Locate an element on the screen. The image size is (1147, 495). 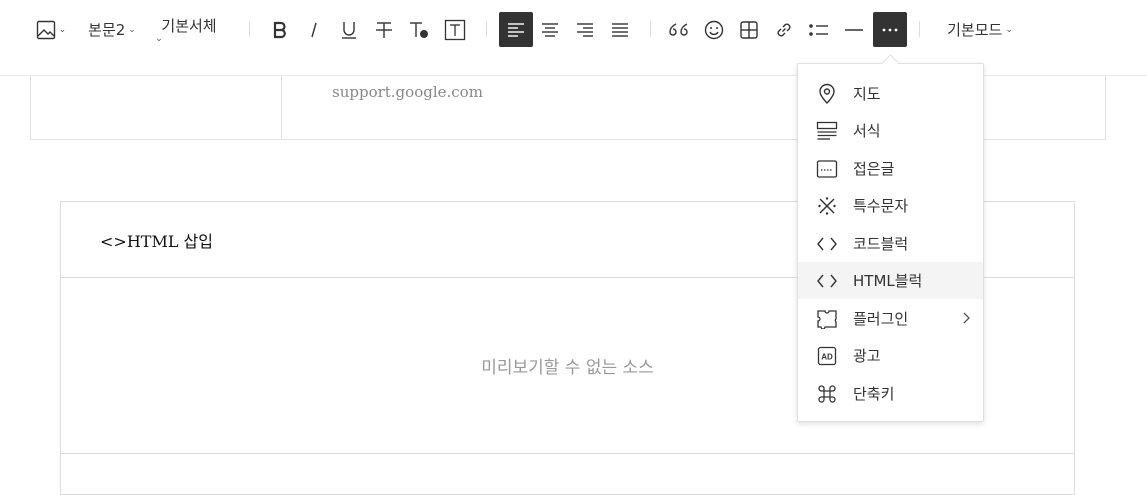
align-left-button is located at coordinates (516, 29).